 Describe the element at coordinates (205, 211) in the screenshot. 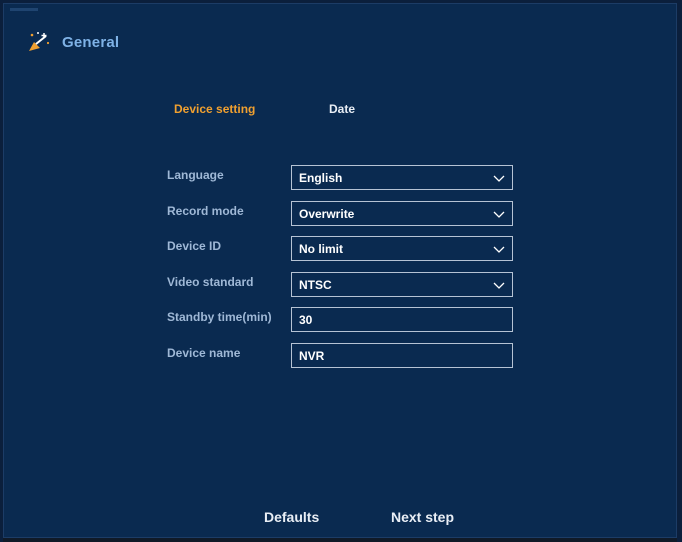

I see `record-mode-label: Record mode` at that location.